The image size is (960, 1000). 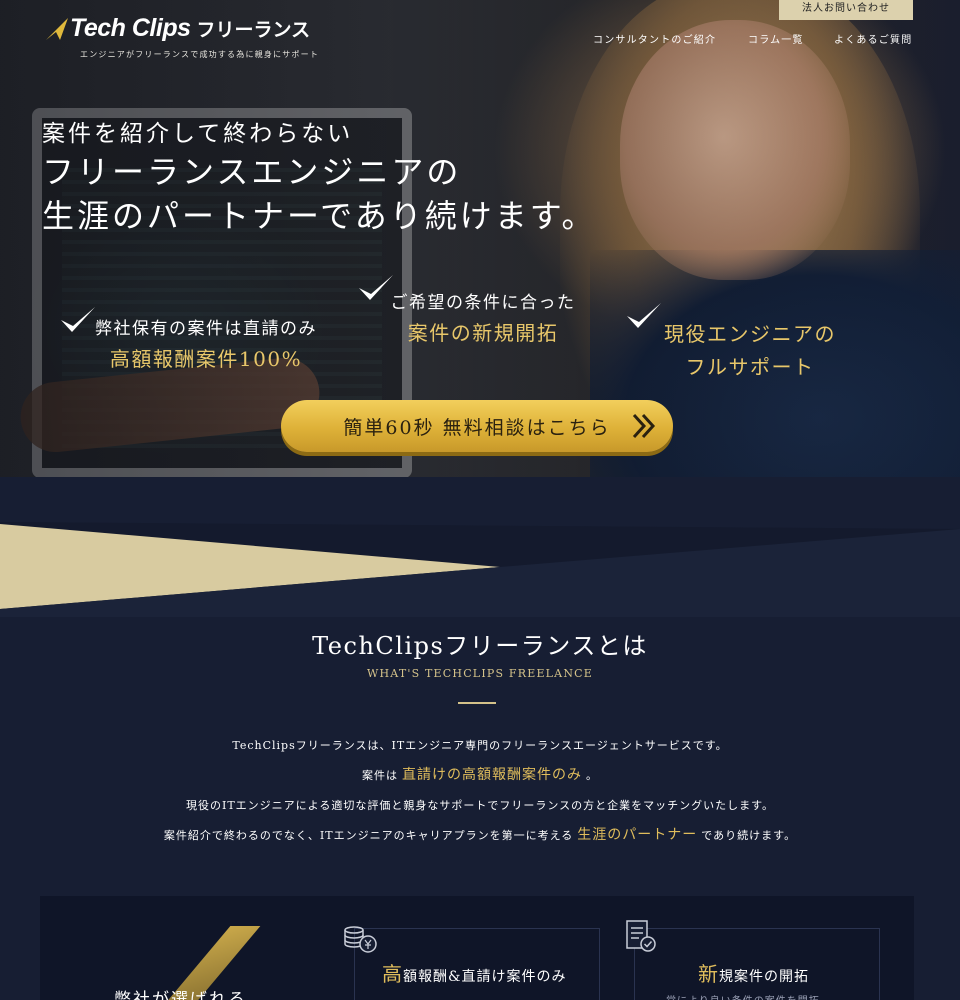 What do you see at coordinates (479, 673) in the screenshot?
I see `about-title-en: WHAT'S TECHCLIPS FREELANCE` at bounding box center [479, 673].